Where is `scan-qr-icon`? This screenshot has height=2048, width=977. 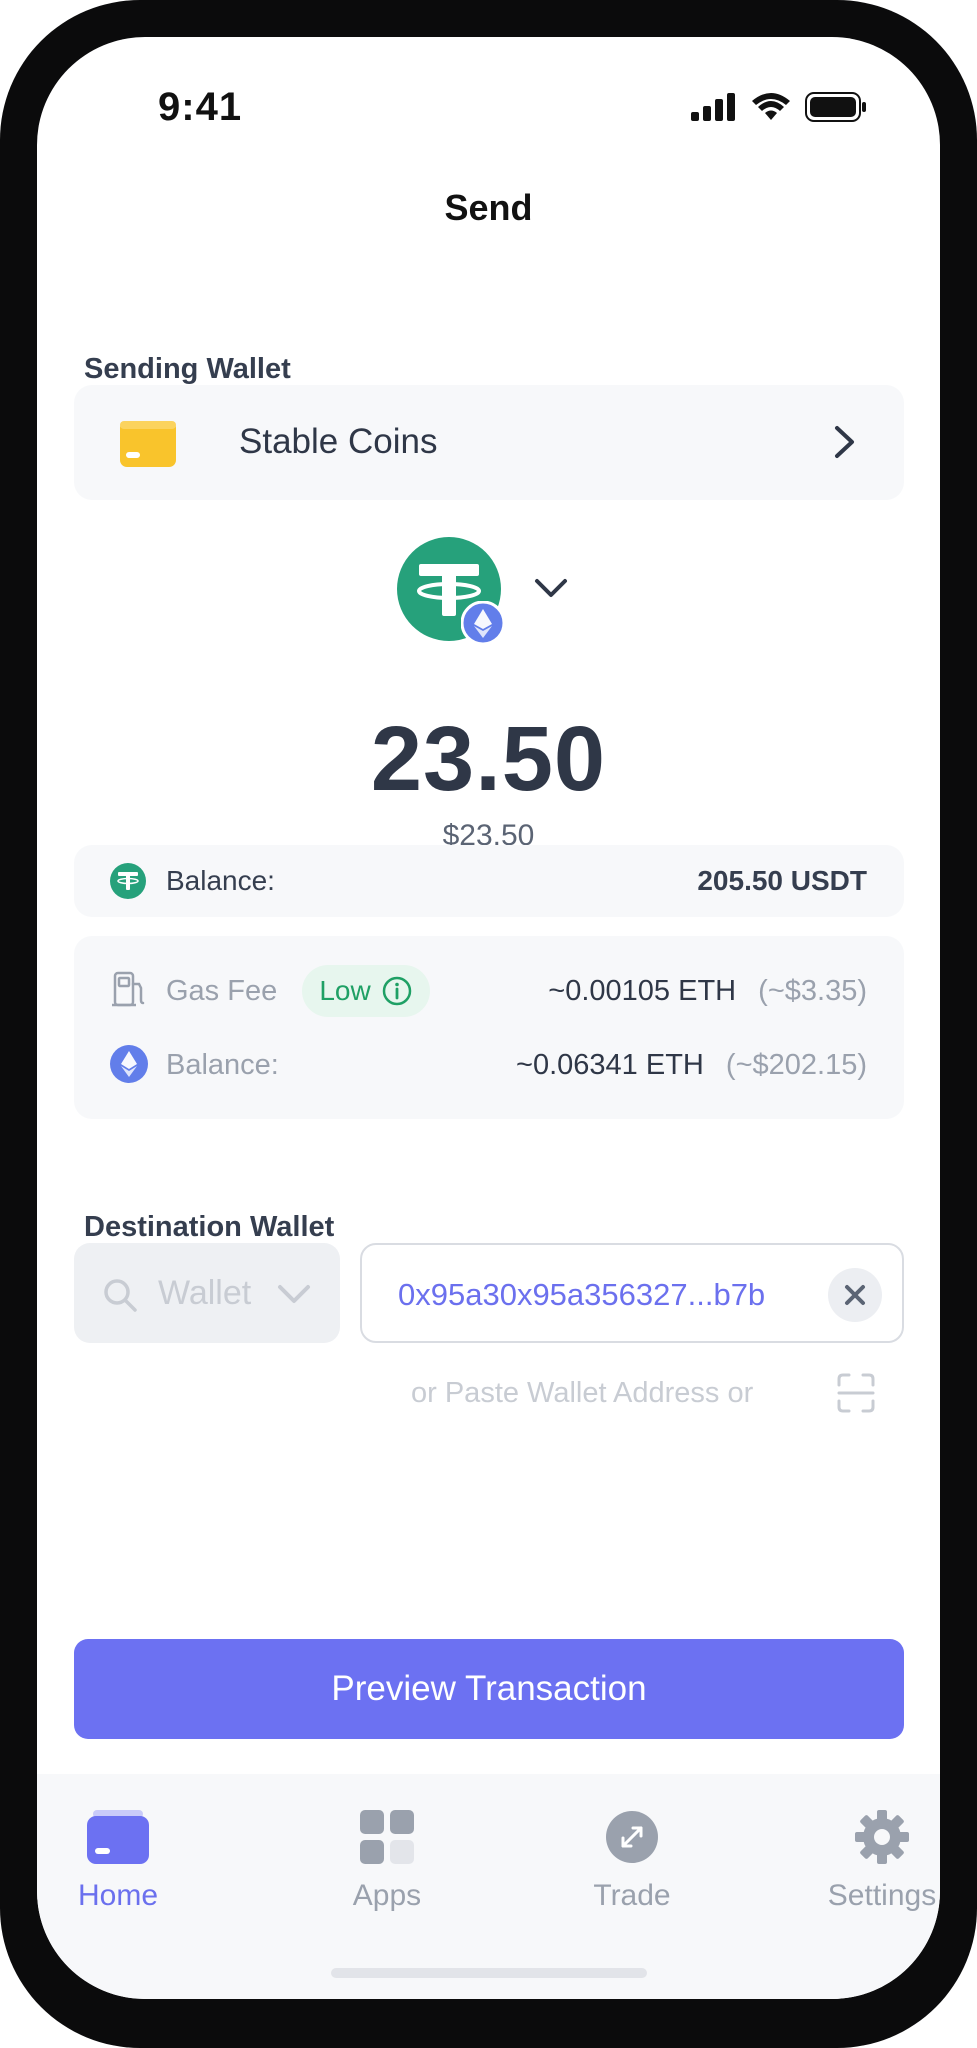 scan-qr-icon is located at coordinates (856, 1393).